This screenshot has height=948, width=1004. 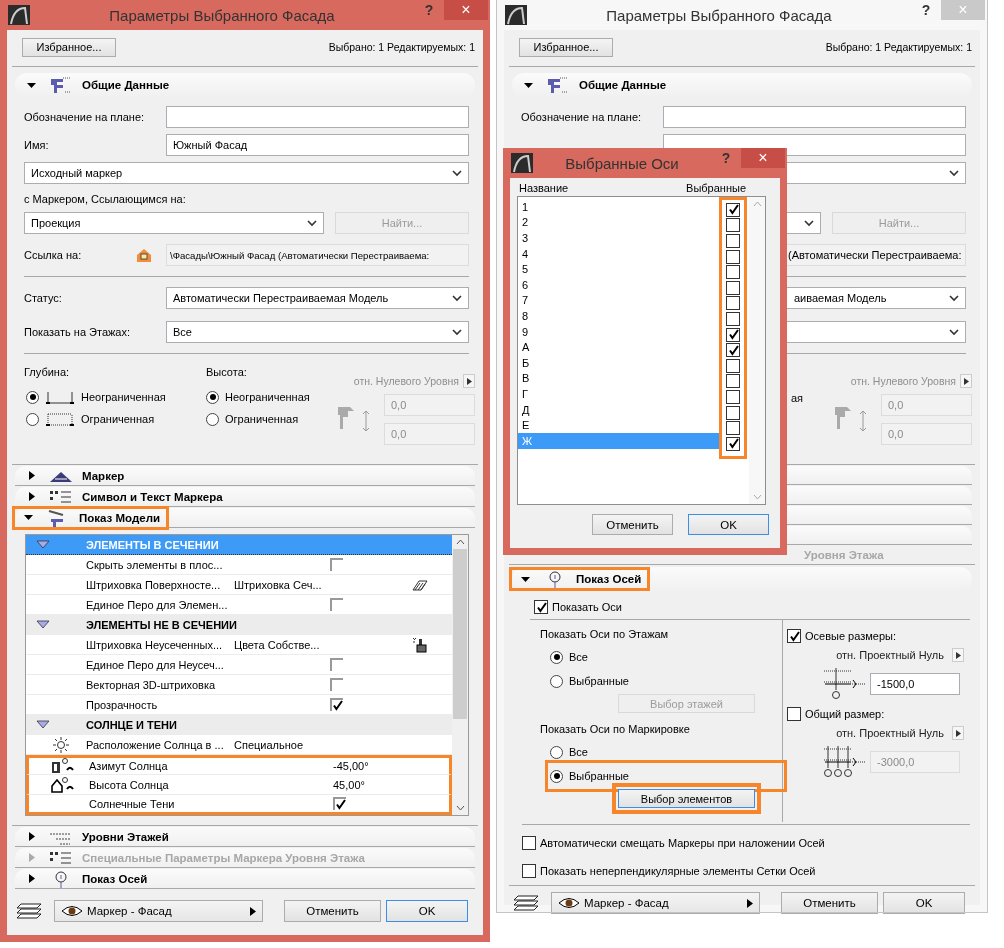 What do you see at coordinates (174, 223) in the screenshot?
I see `reference-dropdown: Проекция` at bounding box center [174, 223].